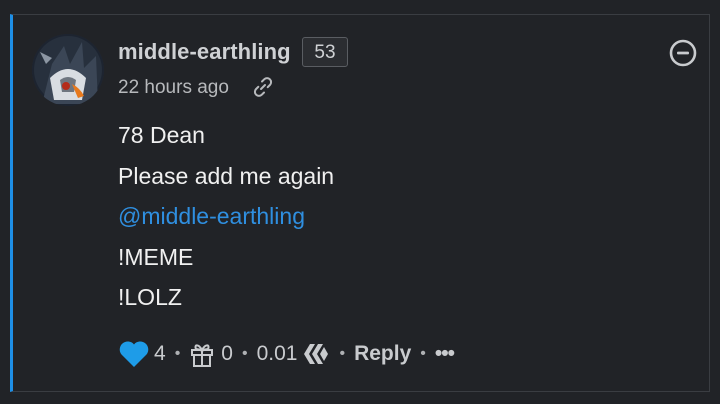  I want to click on reply-button: Reply, so click(382, 354).